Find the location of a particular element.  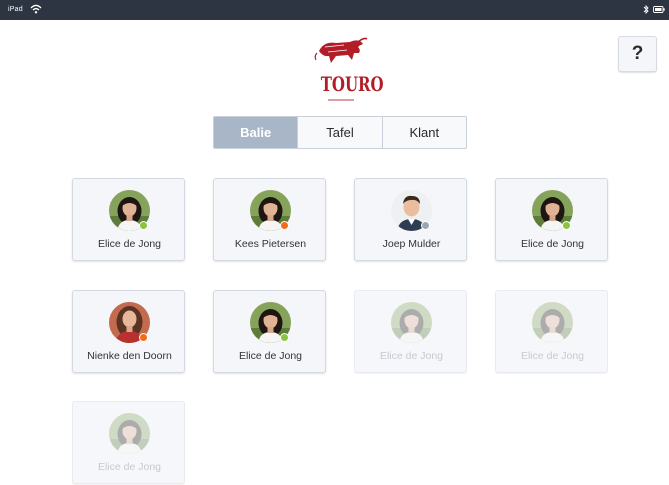

user-name: Nienke den Doorn is located at coordinates (129, 356).